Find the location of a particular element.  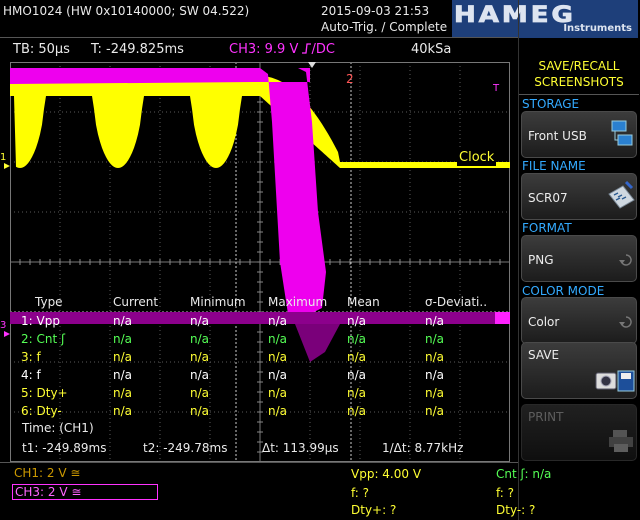

measurement-type: 1: Vpp is located at coordinates (40, 321).